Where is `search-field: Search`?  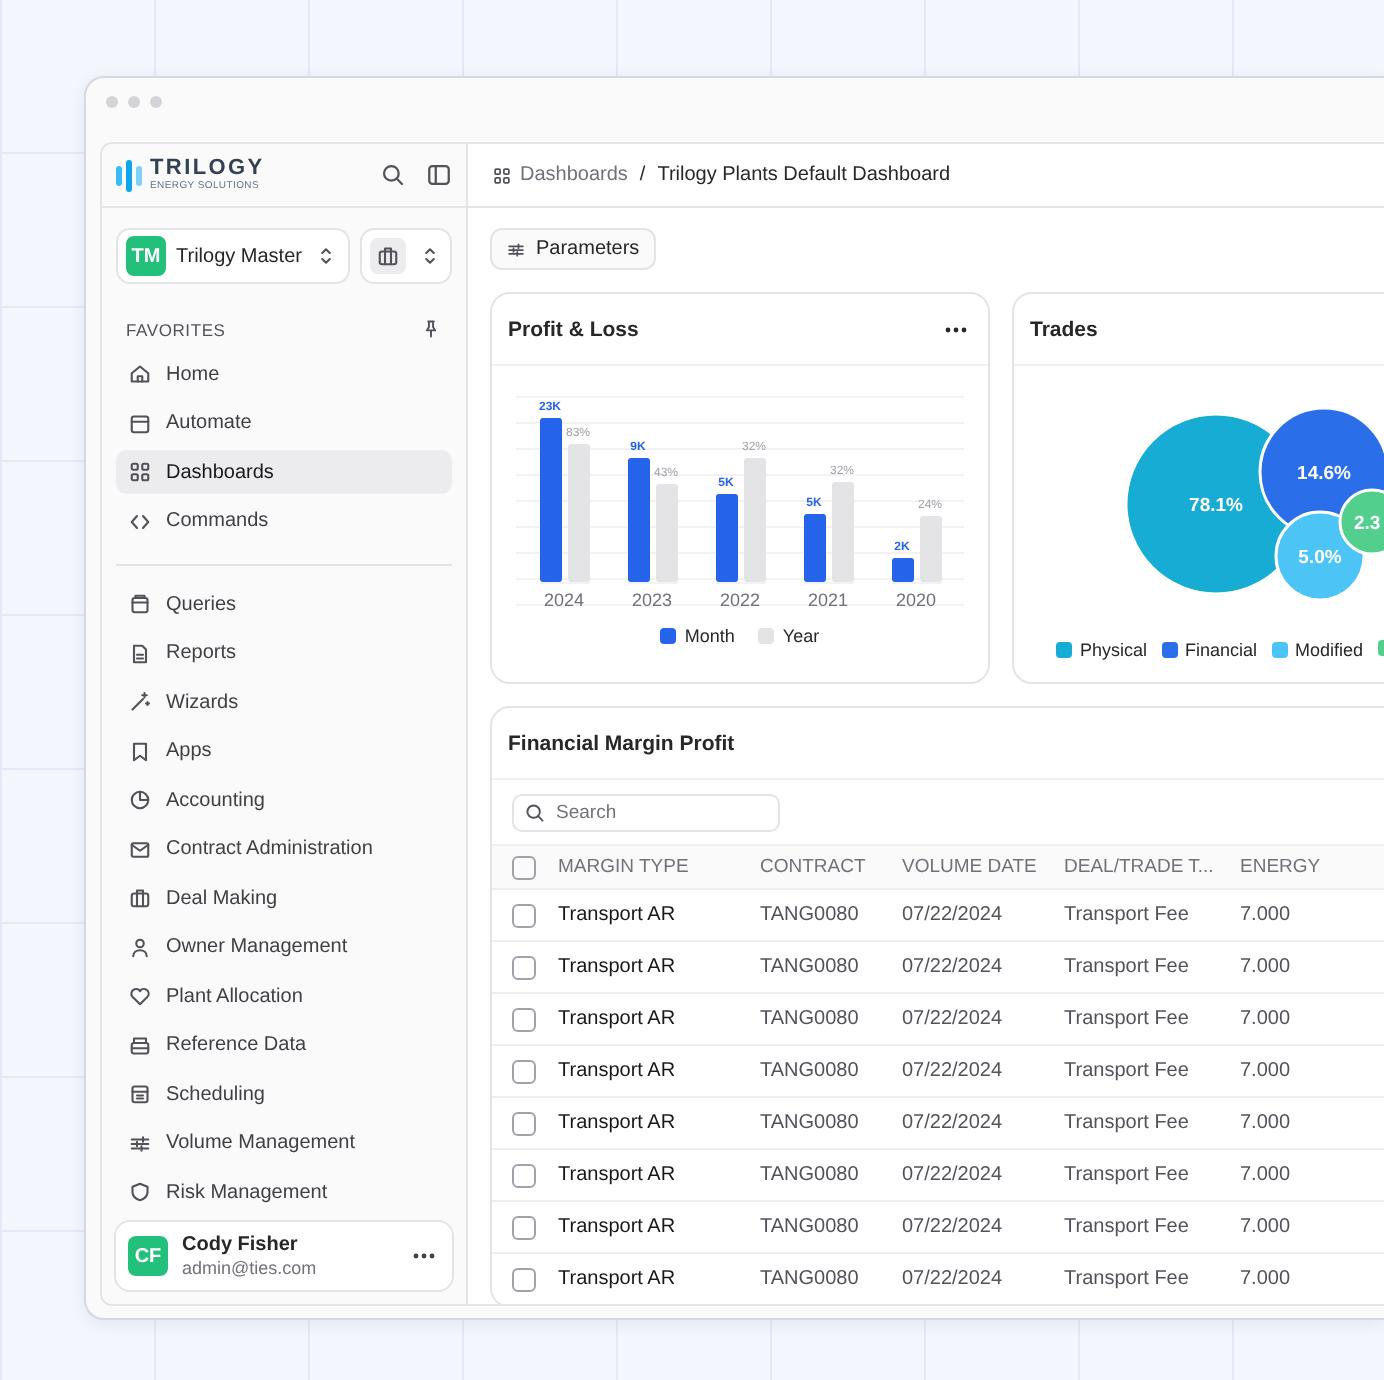
search-field: Search is located at coordinates (646, 813).